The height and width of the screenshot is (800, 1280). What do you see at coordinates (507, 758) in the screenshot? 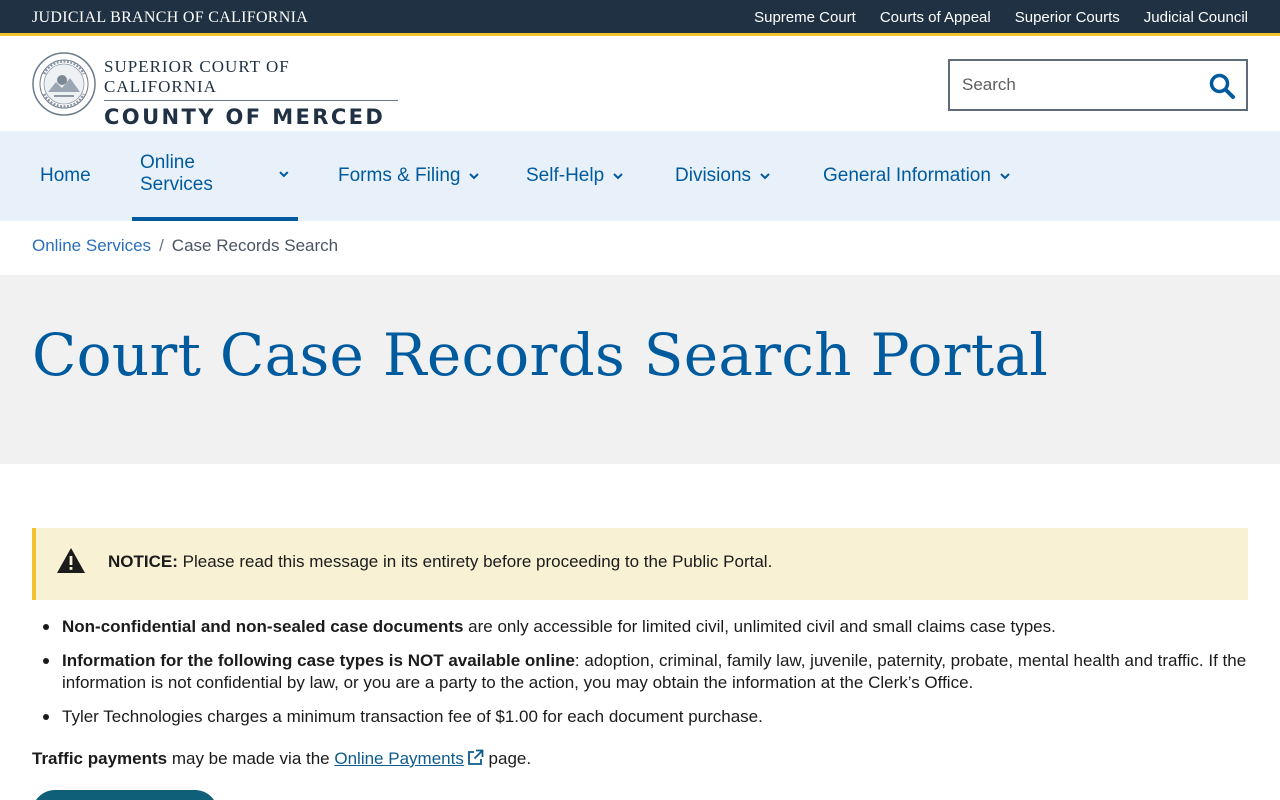
I see `traffic-post-link: page.` at bounding box center [507, 758].